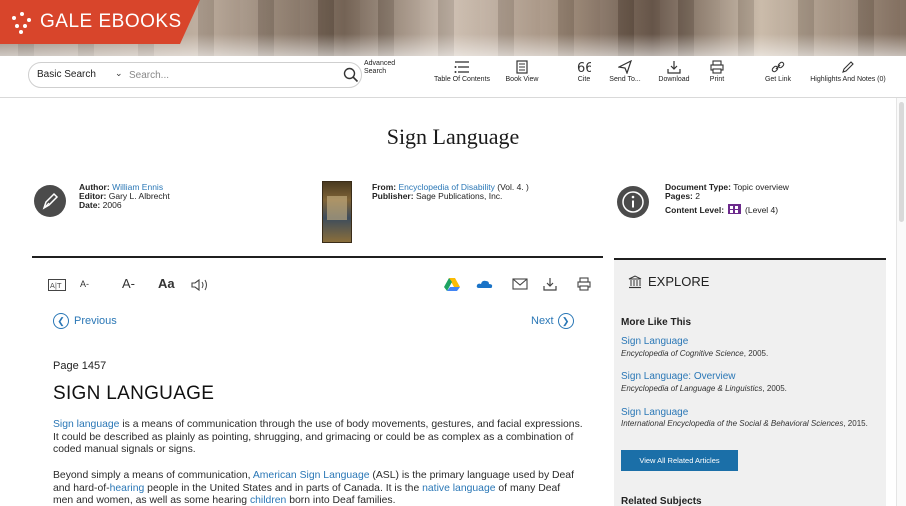 Image resolution: width=906 pixels, height=506 pixels. What do you see at coordinates (166, 283) in the screenshot?
I see `font-style-button: Aa` at bounding box center [166, 283].